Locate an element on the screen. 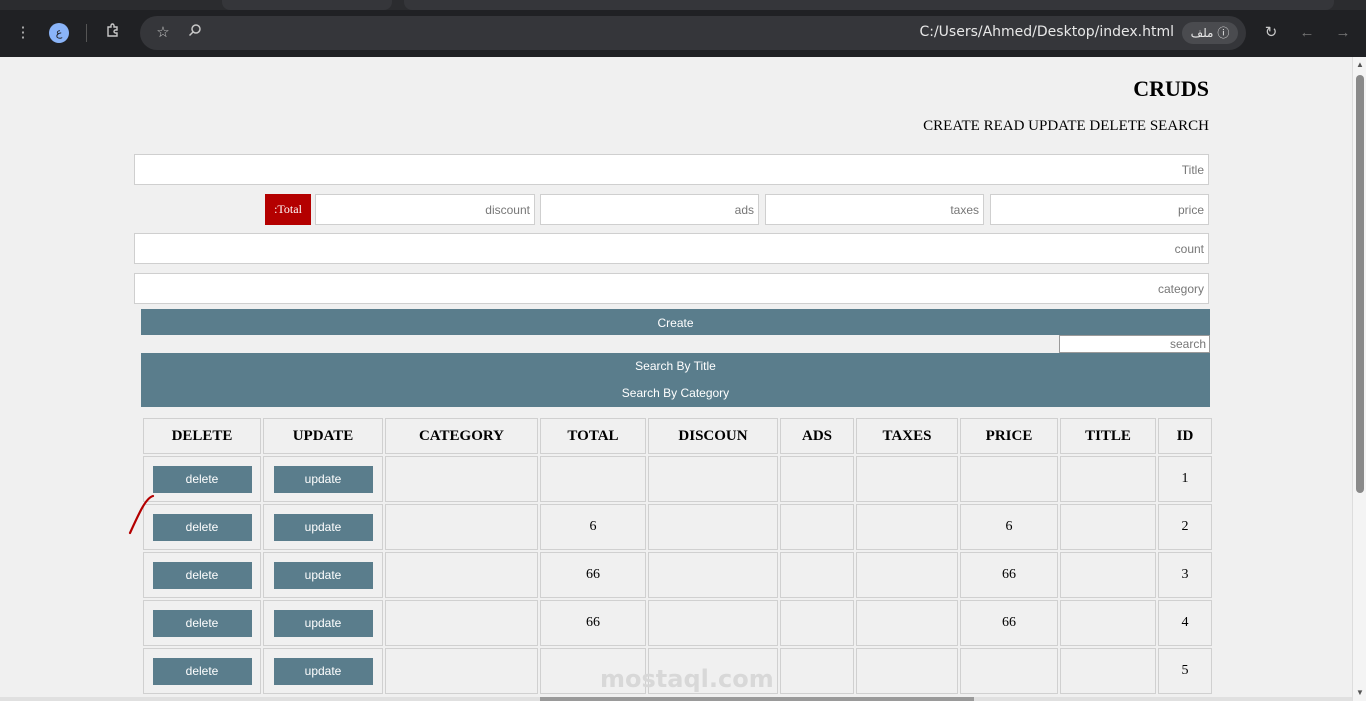 Image resolution: width=1366 pixels, height=701 pixels. category-input is located at coordinates (671, 288).